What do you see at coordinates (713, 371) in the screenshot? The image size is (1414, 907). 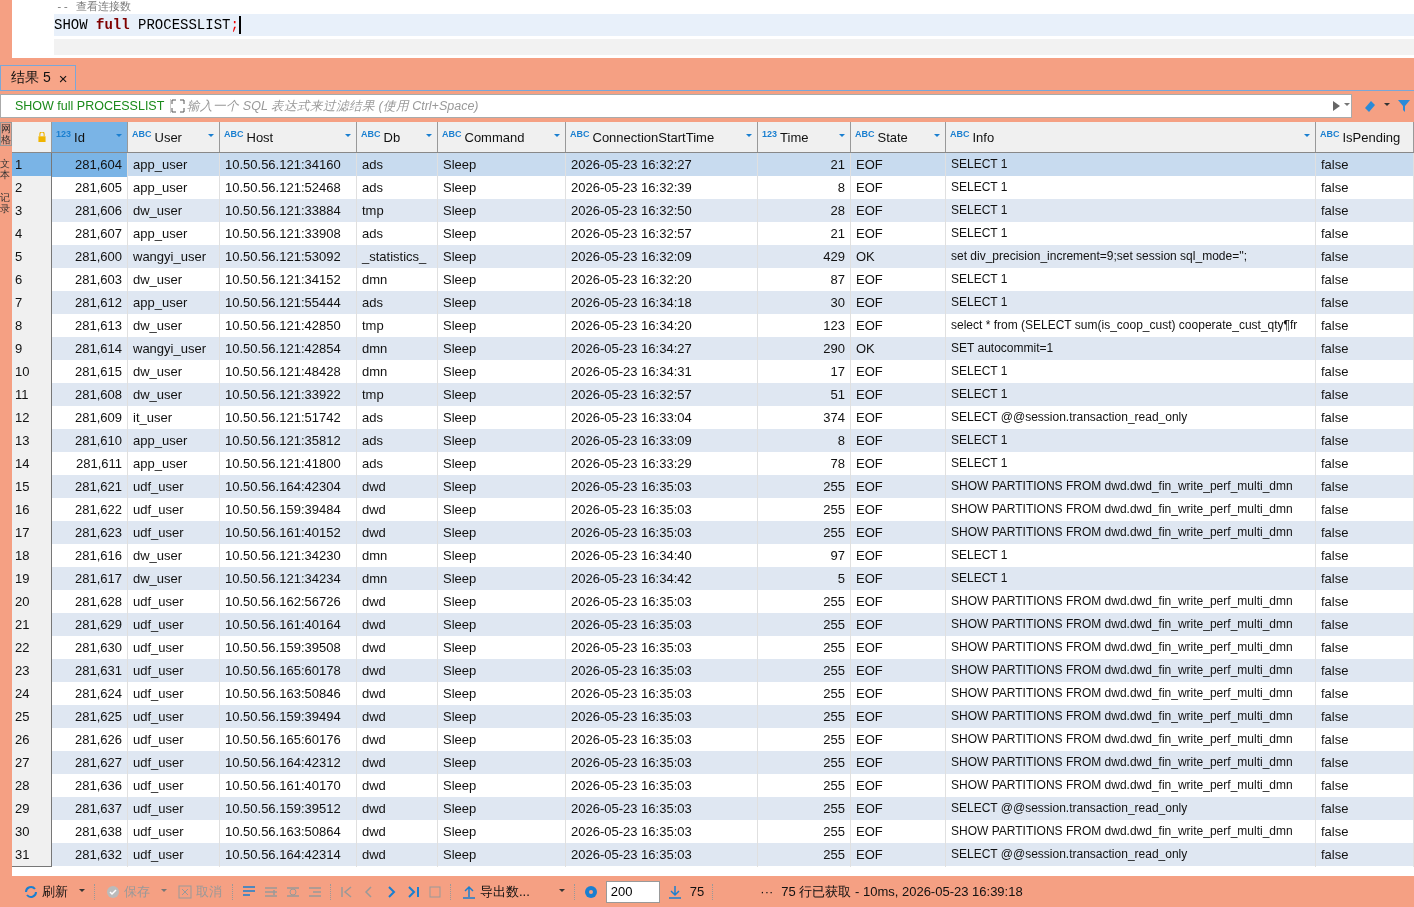 I see `table-row: 10 281,615 dw_user 10.50.56.121:48428 dmn Sleep 2026-05-23 16:34:31 17 EOF SELECT 1 false` at bounding box center [713, 371].